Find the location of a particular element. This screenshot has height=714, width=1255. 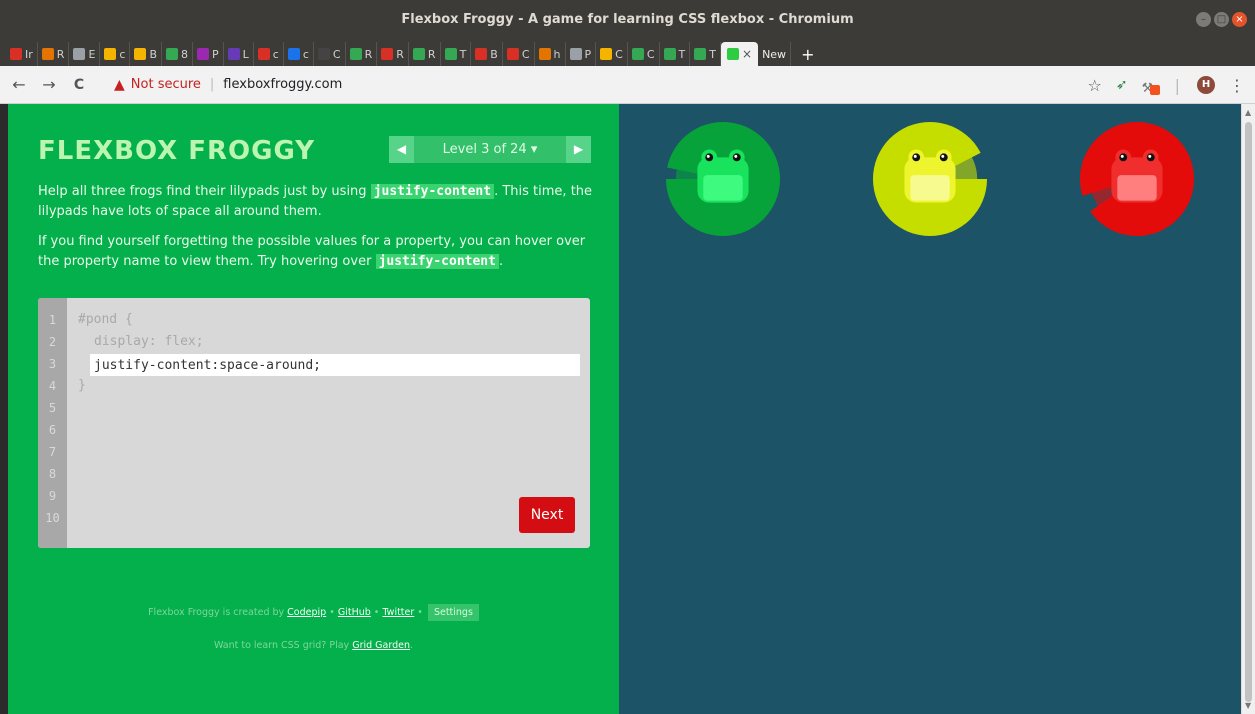

line-number: 10 is located at coordinates (52, 518).